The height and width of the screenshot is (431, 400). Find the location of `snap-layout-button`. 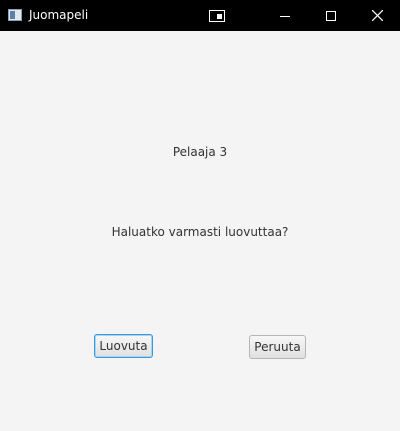

snap-layout-button is located at coordinates (217, 15).